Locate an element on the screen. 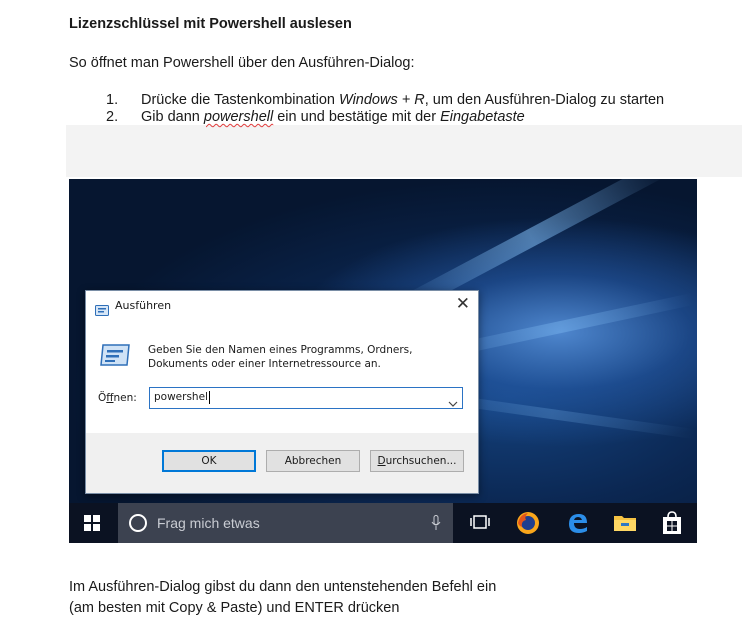 This screenshot has height=634, width=742. highlight-band is located at coordinates (404, 151).